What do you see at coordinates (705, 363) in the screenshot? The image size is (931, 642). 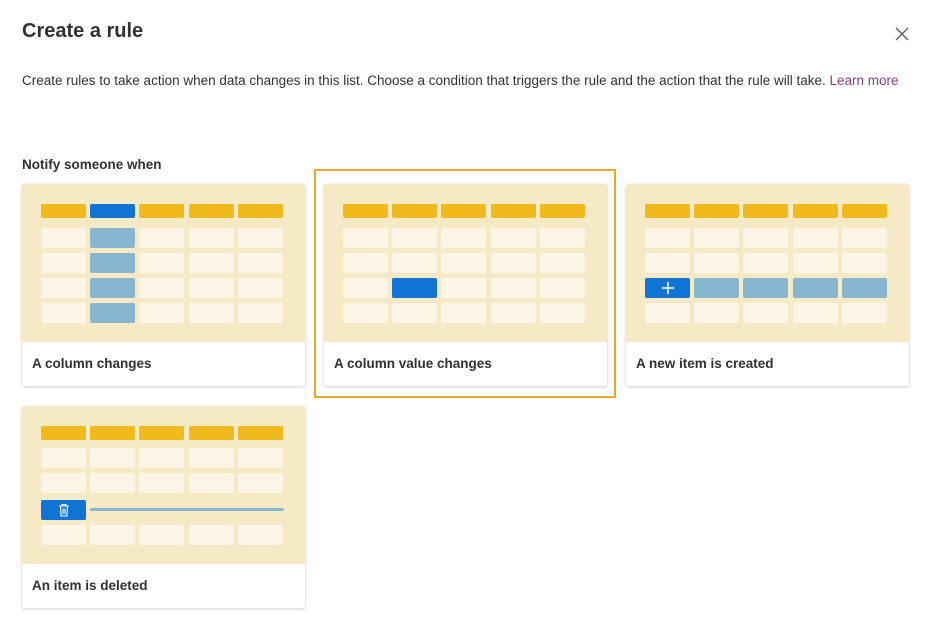 I see `card-label: A new item is created` at bounding box center [705, 363].